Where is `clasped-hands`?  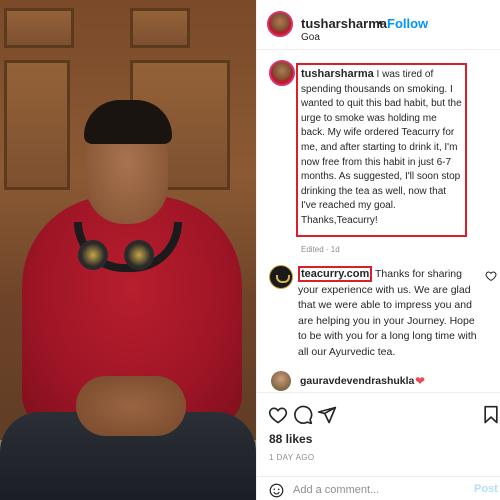
clasped-hands is located at coordinates (131, 406).